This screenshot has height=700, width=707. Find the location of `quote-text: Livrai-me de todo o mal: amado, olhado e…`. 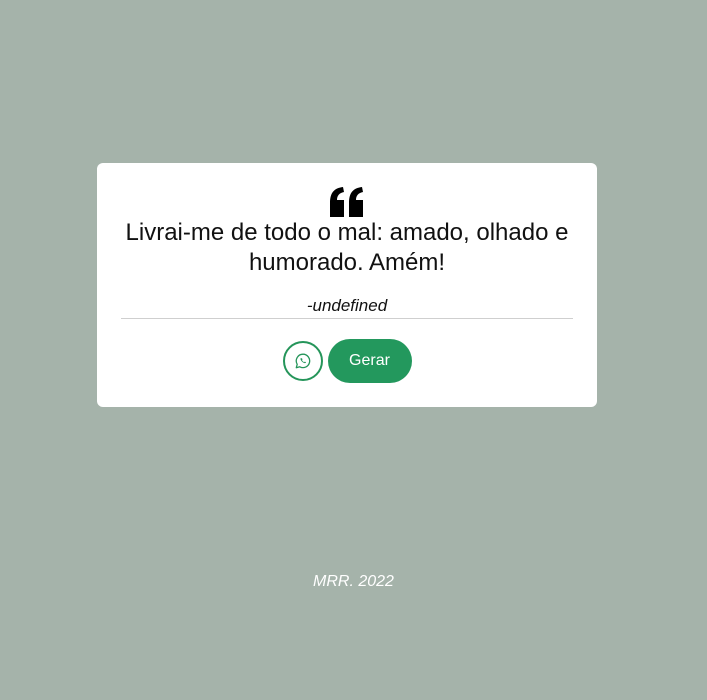

quote-text: Livrai-me de todo o mal: amado, olhado e… is located at coordinates (347, 247).